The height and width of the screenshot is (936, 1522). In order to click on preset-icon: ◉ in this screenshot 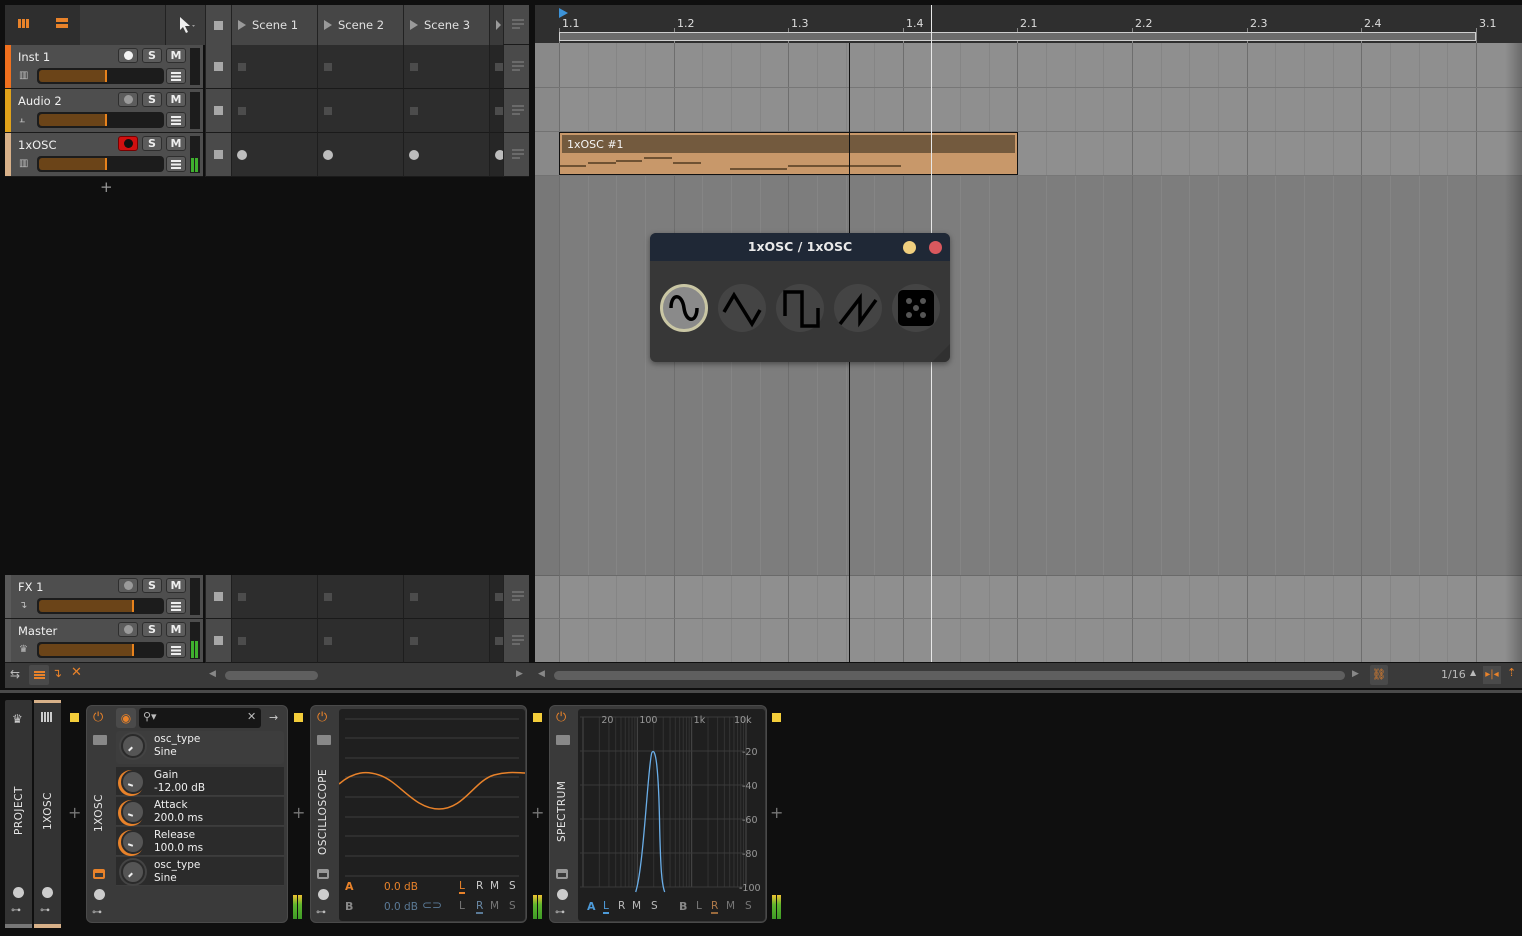, I will do `click(126, 718)`.